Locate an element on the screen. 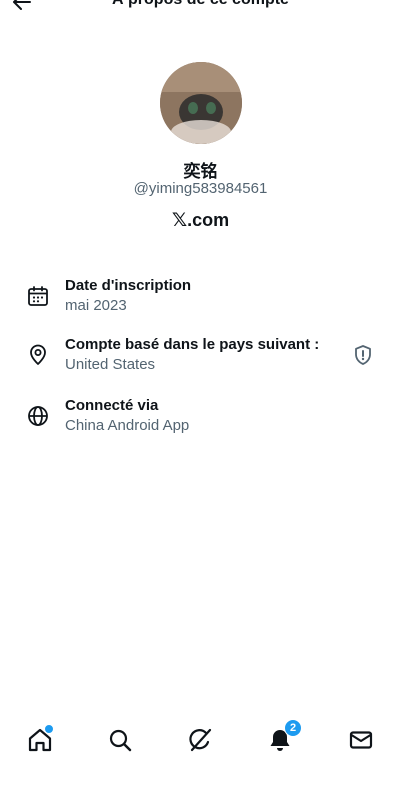  grok-icon is located at coordinates (200, 740).